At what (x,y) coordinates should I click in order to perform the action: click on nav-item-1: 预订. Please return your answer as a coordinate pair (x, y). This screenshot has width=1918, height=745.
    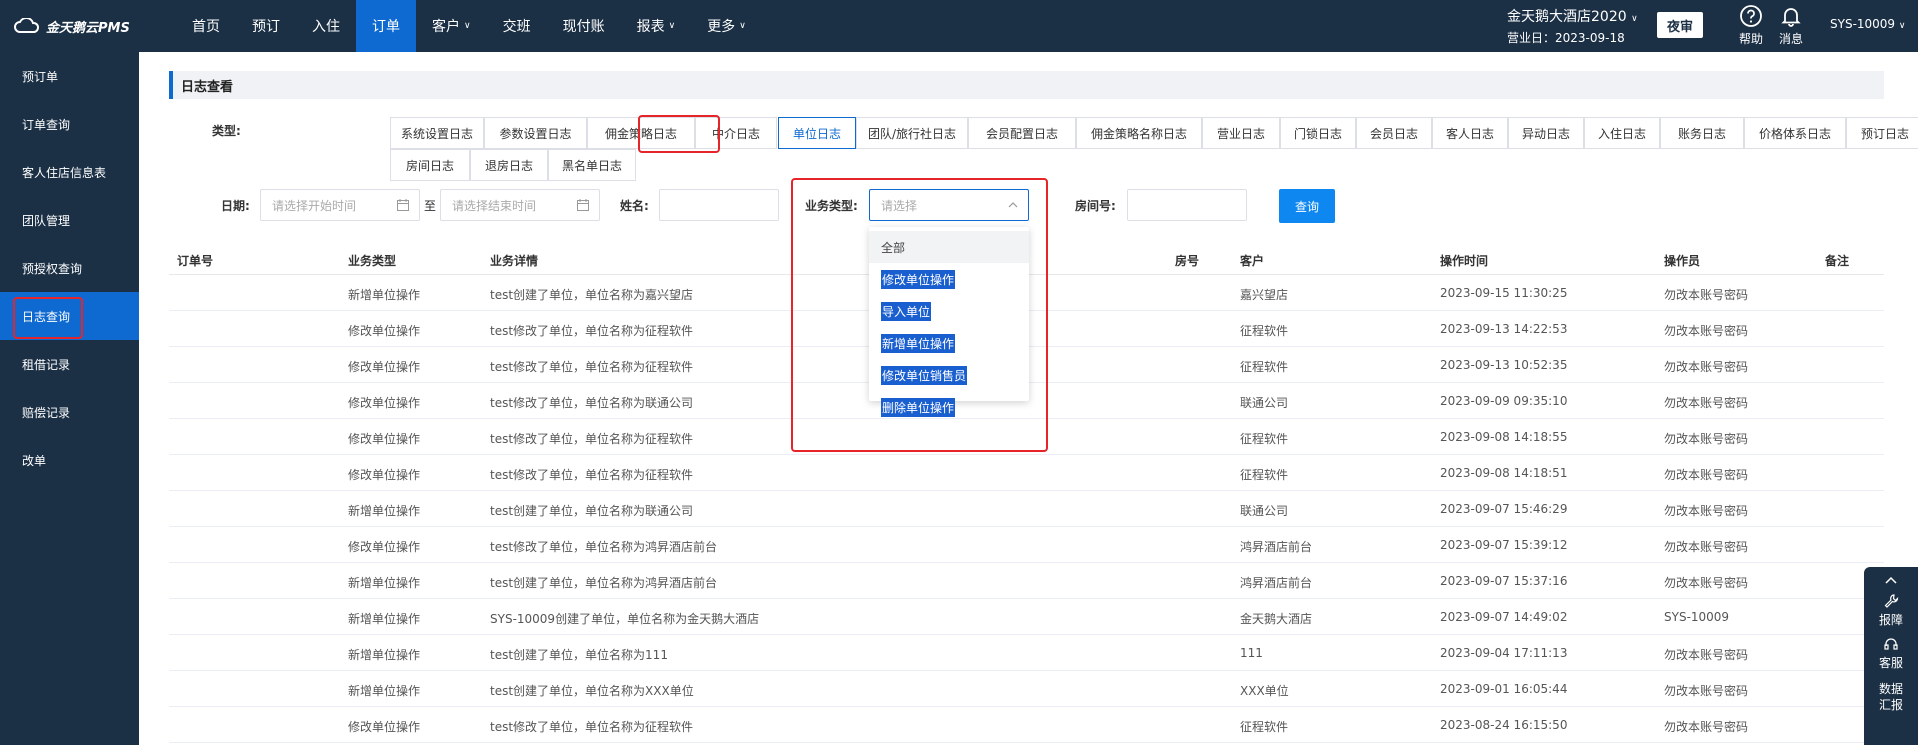
    Looking at the image, I should click on (266, 26).